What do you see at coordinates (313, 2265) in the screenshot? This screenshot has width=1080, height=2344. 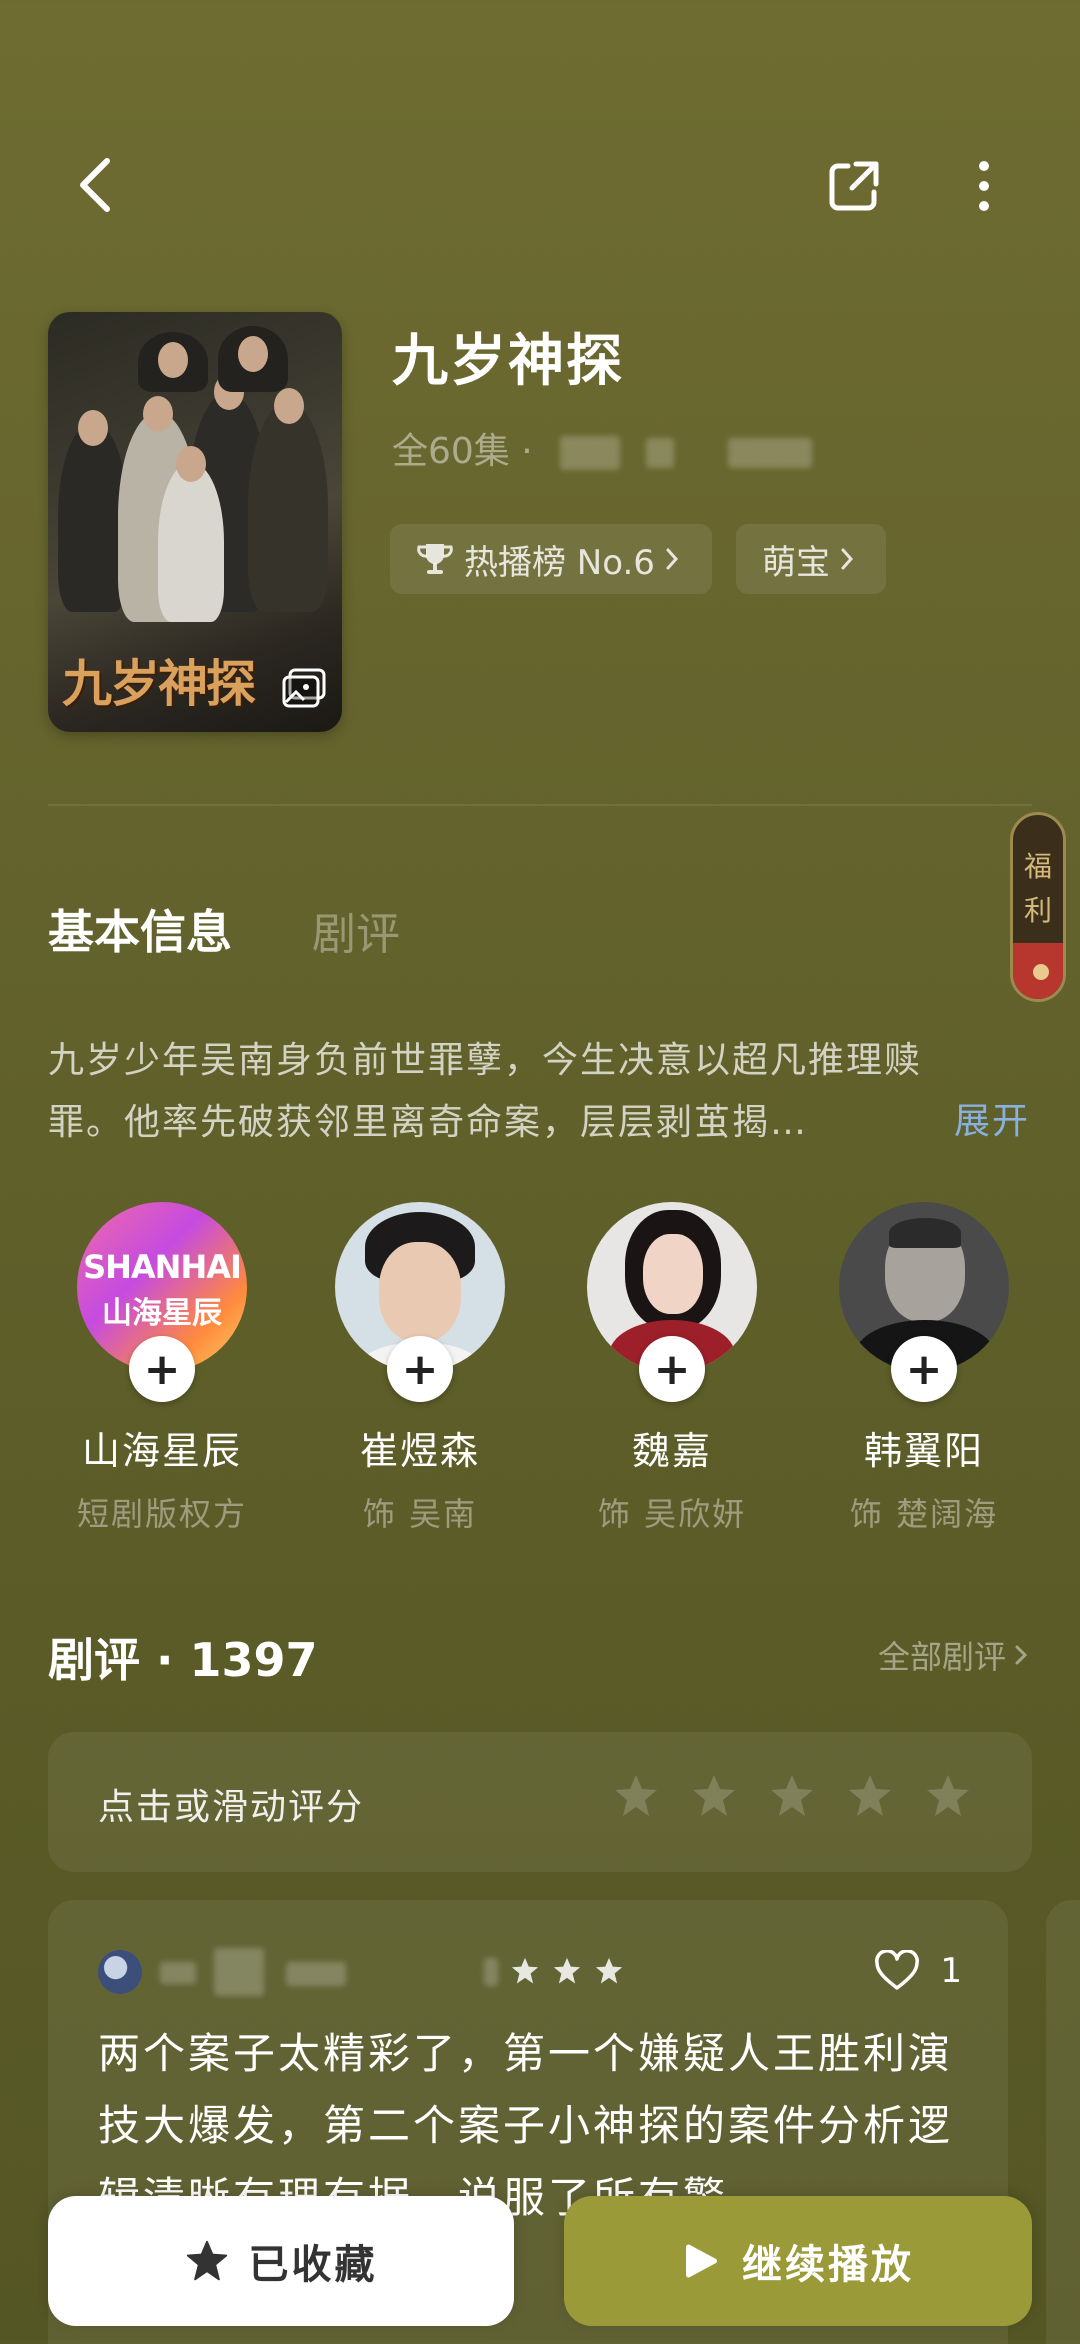 I see `favorite-label: 已收藏` at bounding box center [313, 2265].